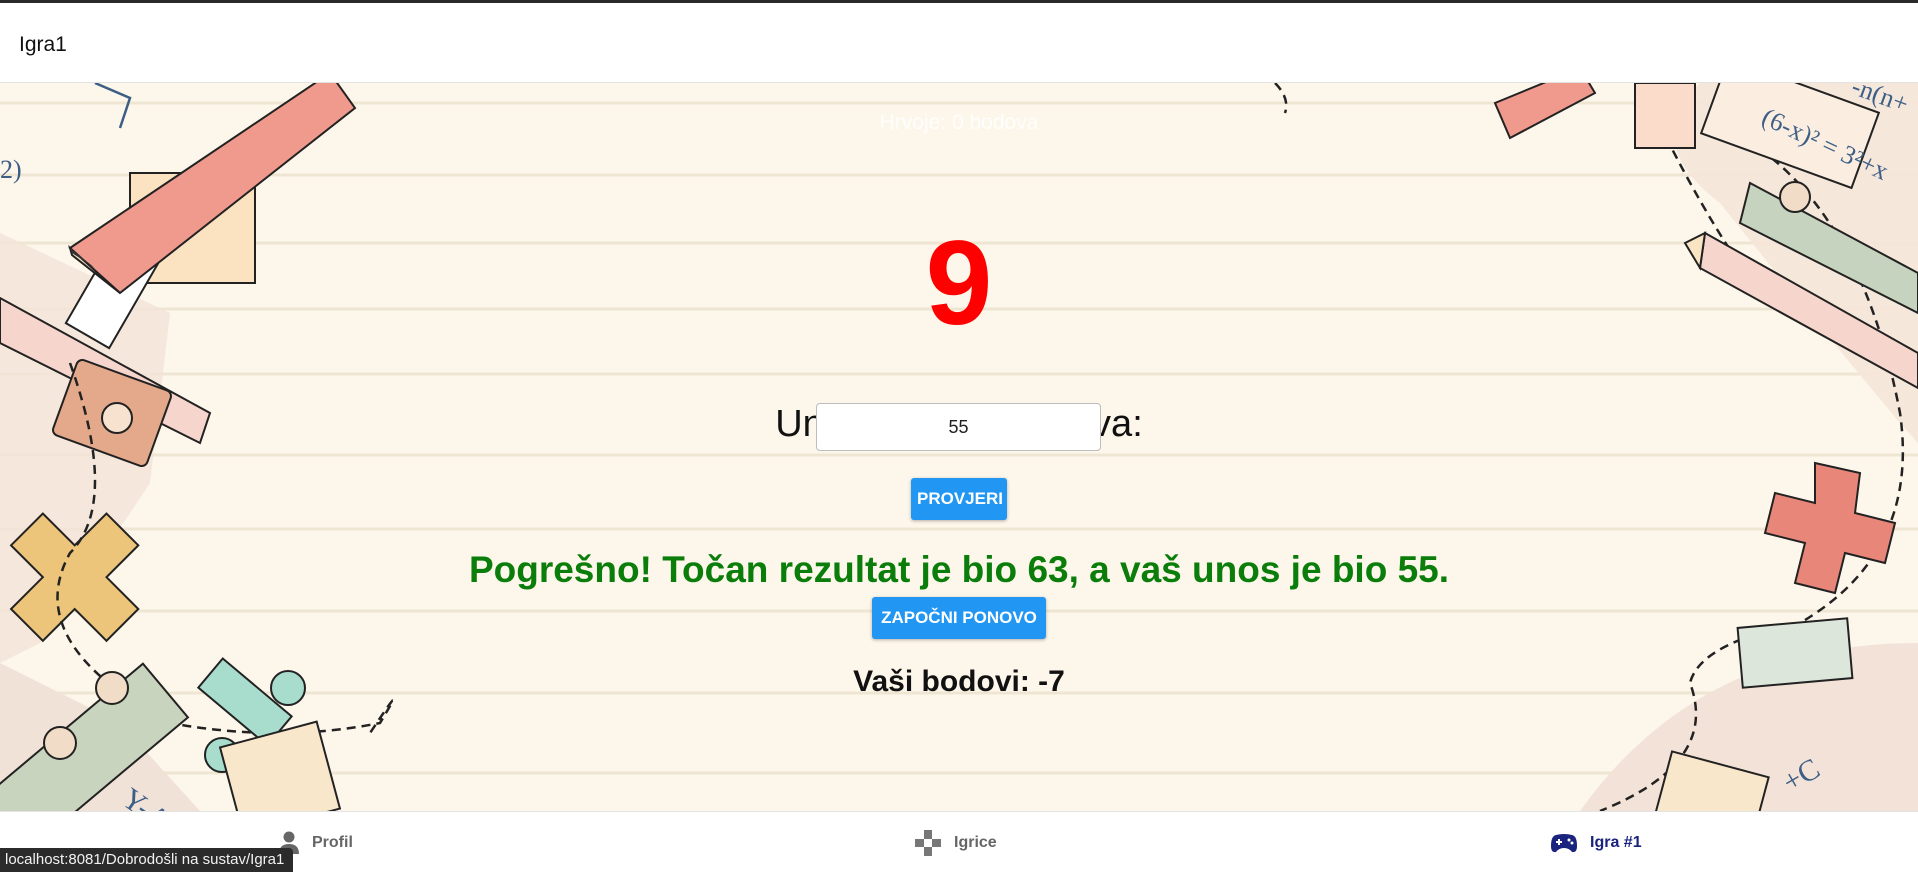 The image size is (1918, 873). I want to click on player-score-hint: Hrvoje: 0 bodova, so click(959, 122).